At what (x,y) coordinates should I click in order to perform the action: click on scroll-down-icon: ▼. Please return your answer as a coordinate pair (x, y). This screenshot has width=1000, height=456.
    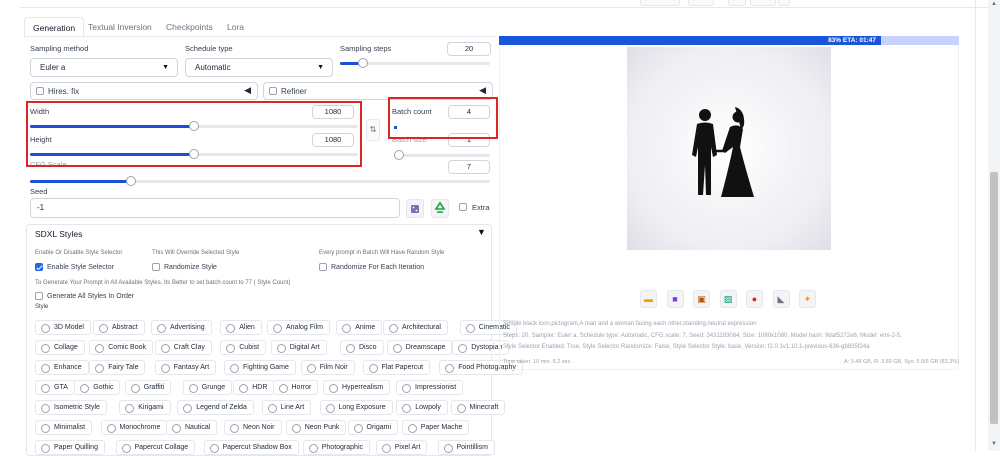
    Looking at the image, I should click on (994, 444).